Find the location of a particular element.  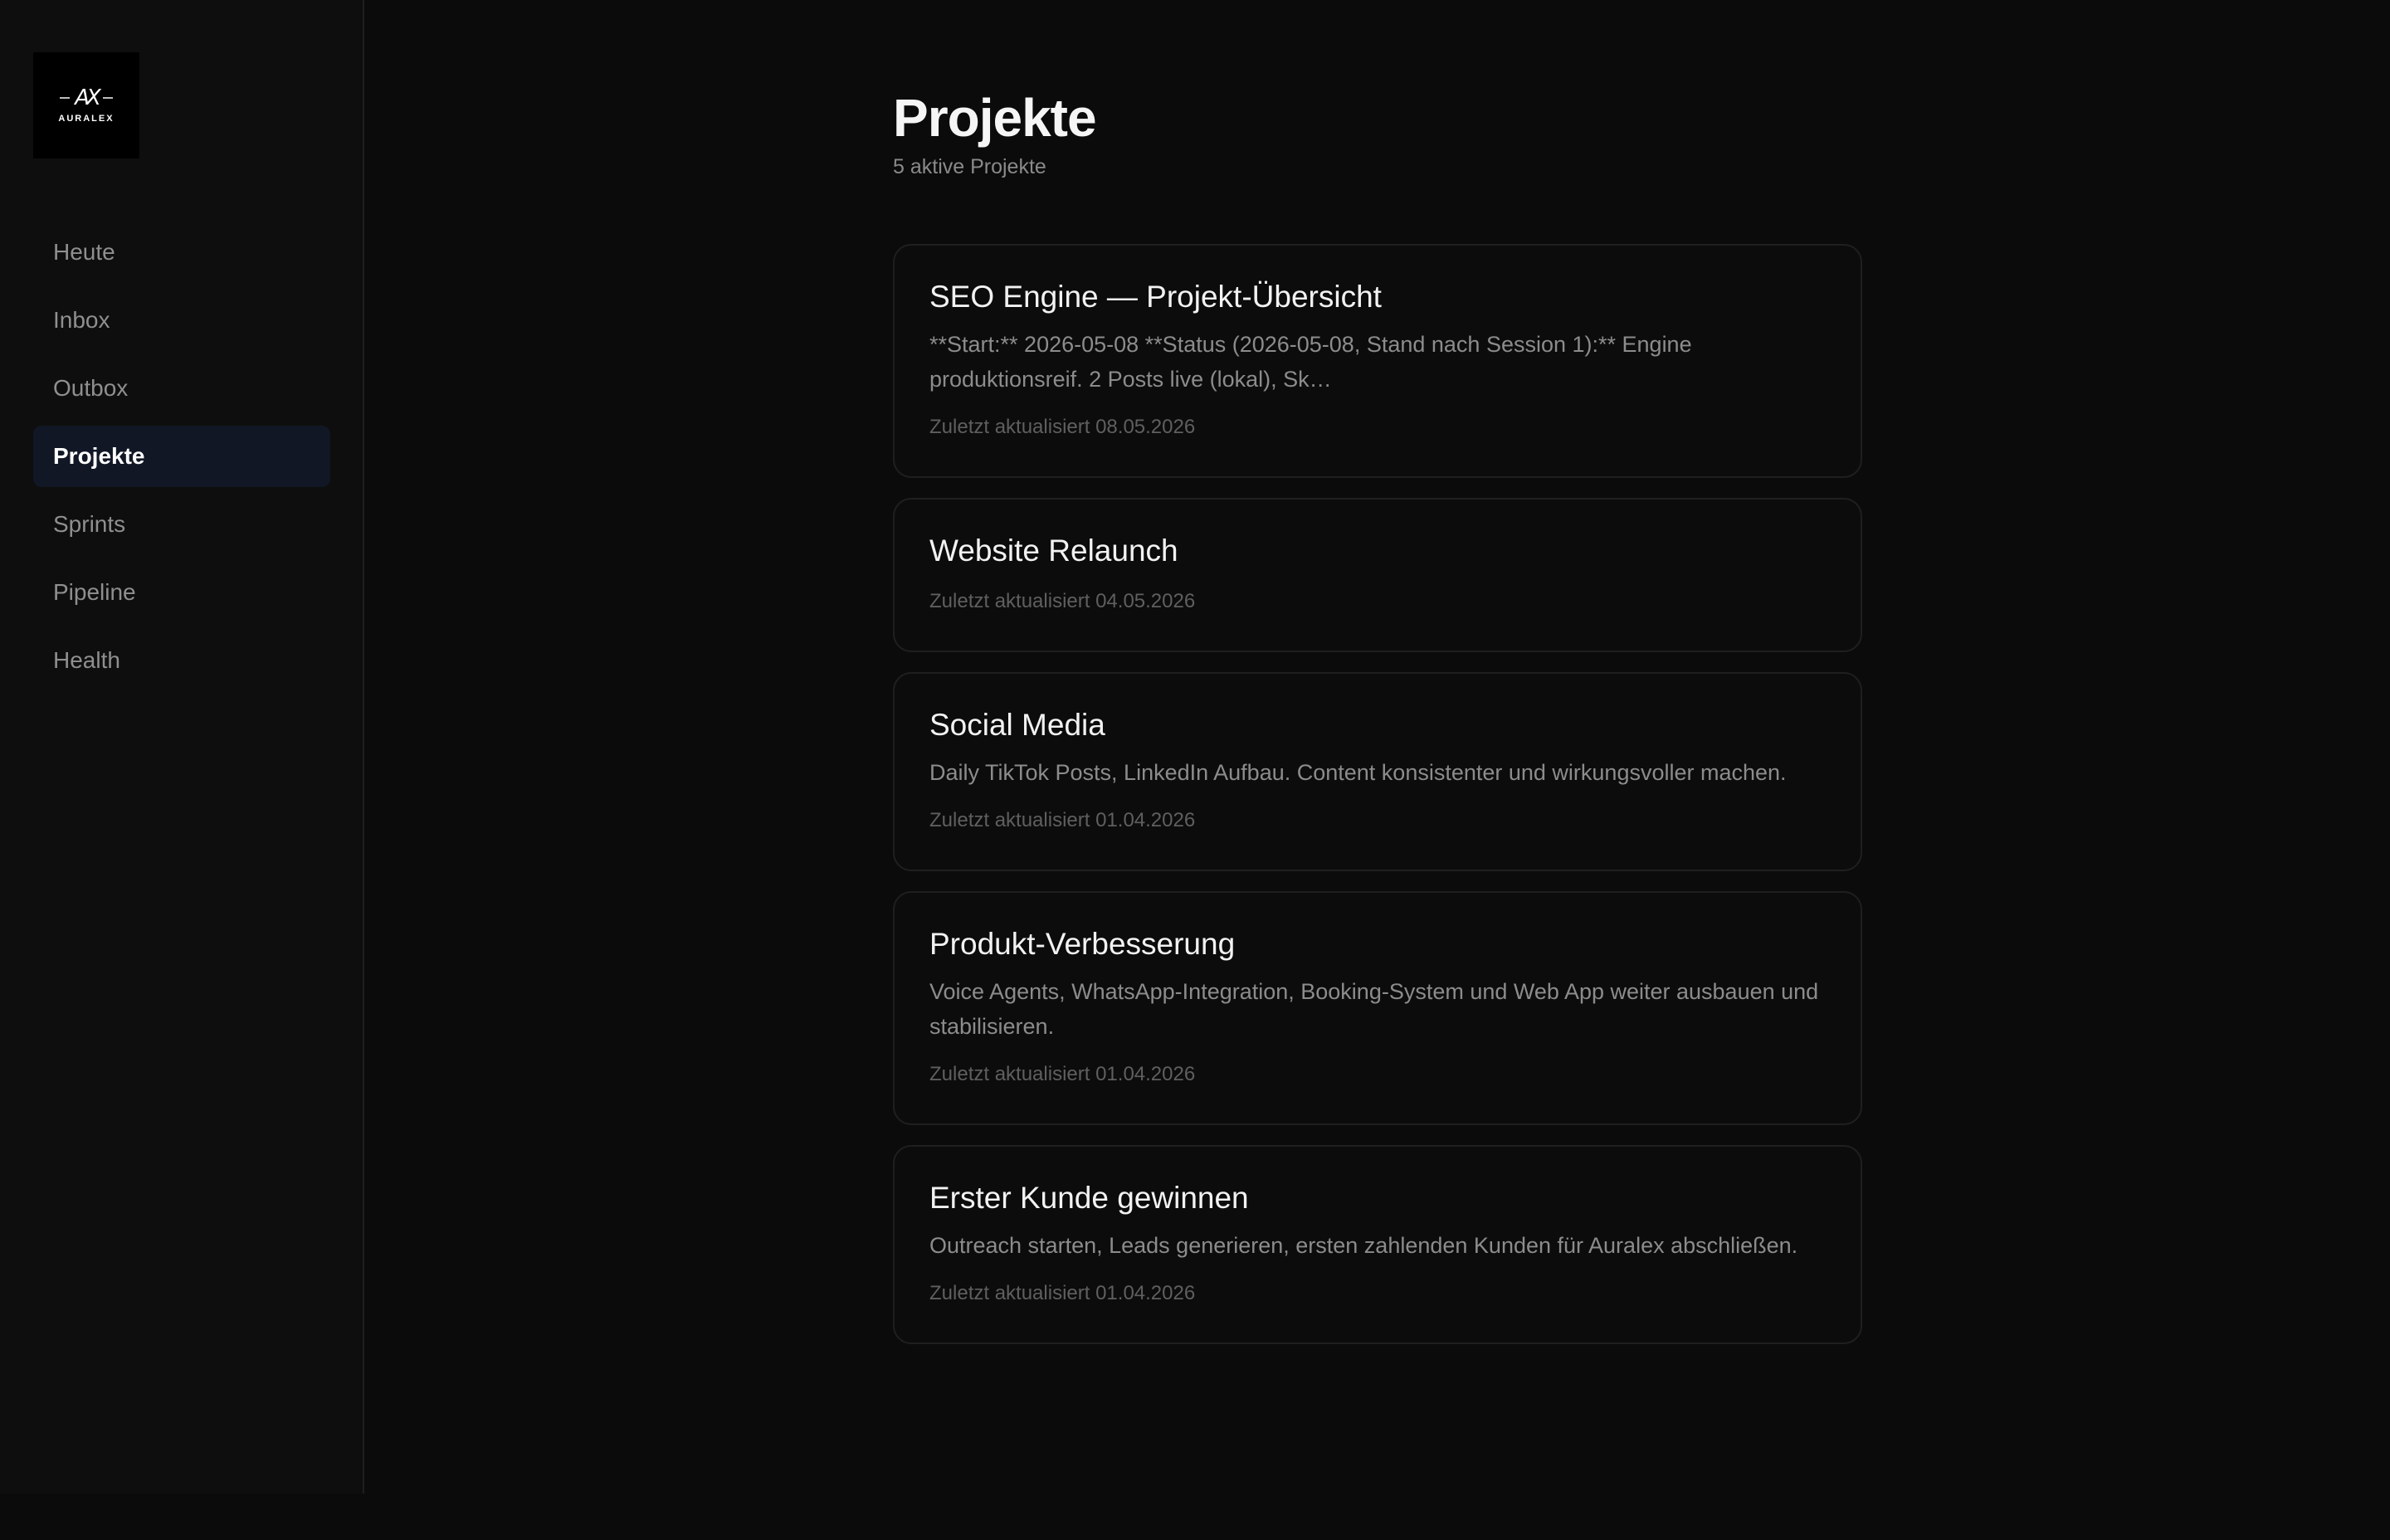

logo-dash-right is located at coordinates (108, 98).